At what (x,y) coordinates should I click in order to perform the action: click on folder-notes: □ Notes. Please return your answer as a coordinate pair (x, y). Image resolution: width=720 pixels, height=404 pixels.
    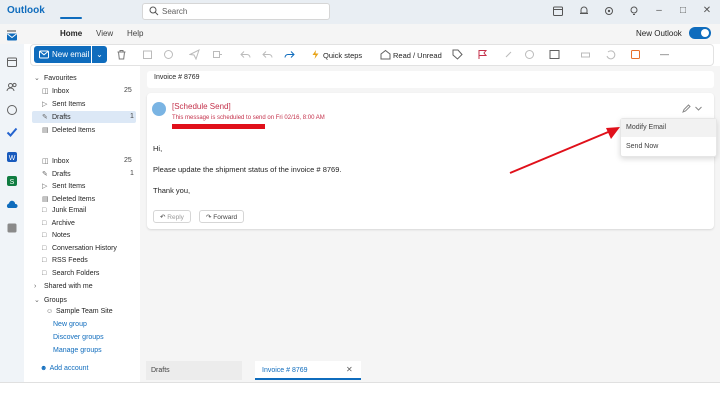
    Looking at the image, I should click on (56, 238).